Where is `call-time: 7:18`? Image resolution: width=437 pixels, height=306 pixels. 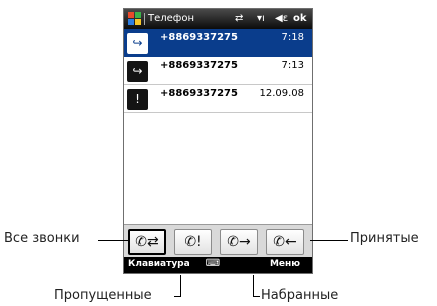 call-time: 7:18 is located at coordinates (292, 37).